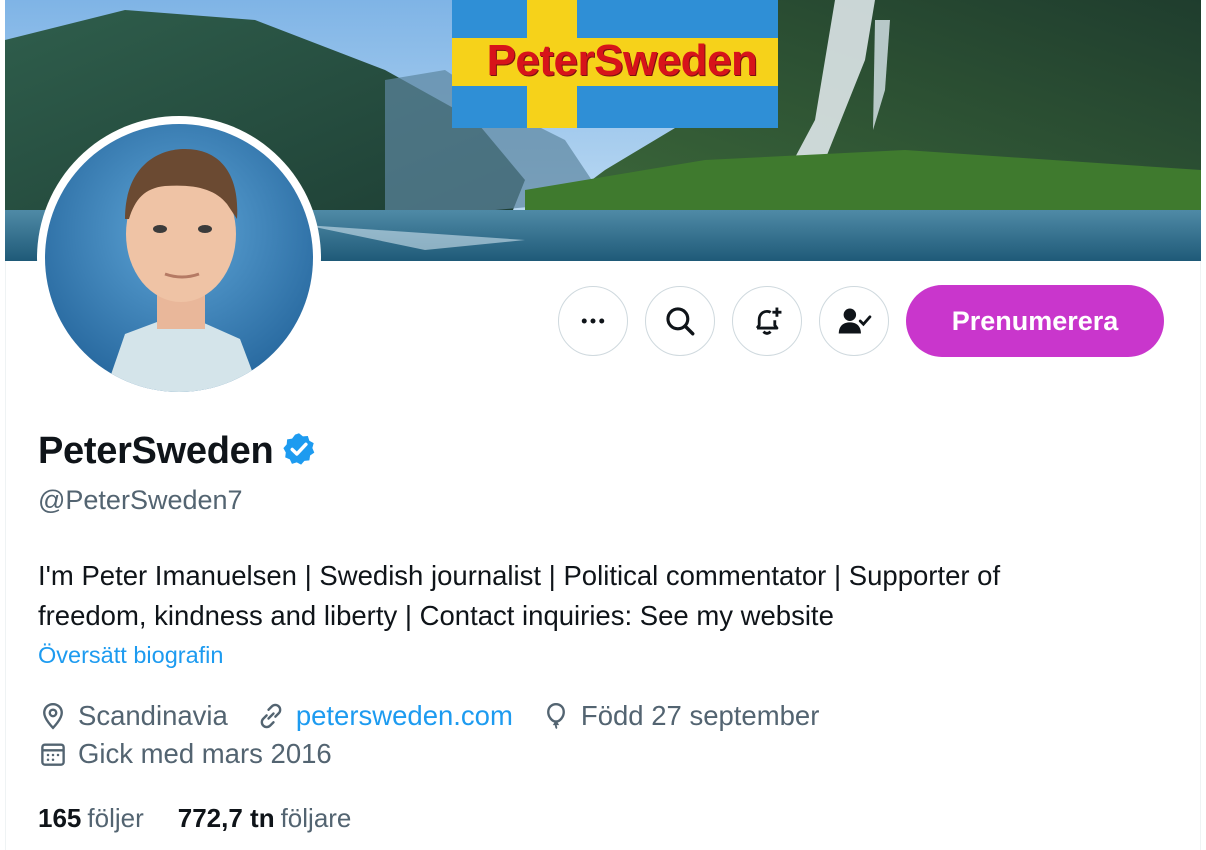  Describe the element at coordinates (226, 818) in the screenshot. I see `followers-count: 772,7 tn` at that location.